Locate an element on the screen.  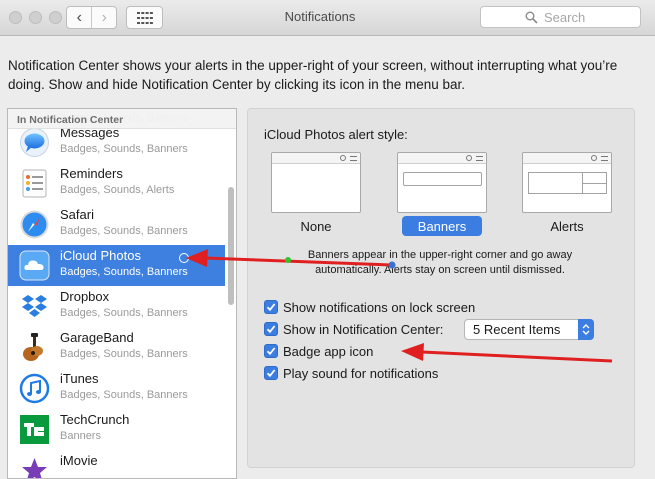
safari-icon is located at coordinates (34, 224).